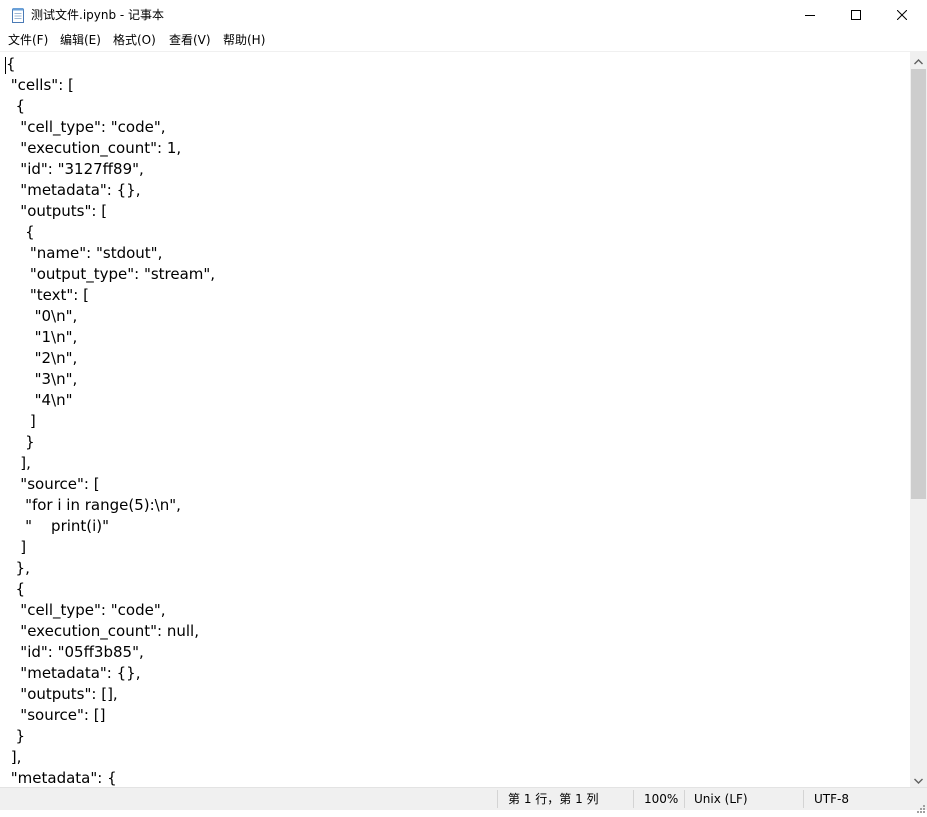 The image size is (927, 817). What do you see at coordinates (463, 40) in the screenshot?
I see `menu-bar: 文件(F) 编辑(E) 格式(O) 查看(V) 帮助(H)` at bounding box center [463, 40].